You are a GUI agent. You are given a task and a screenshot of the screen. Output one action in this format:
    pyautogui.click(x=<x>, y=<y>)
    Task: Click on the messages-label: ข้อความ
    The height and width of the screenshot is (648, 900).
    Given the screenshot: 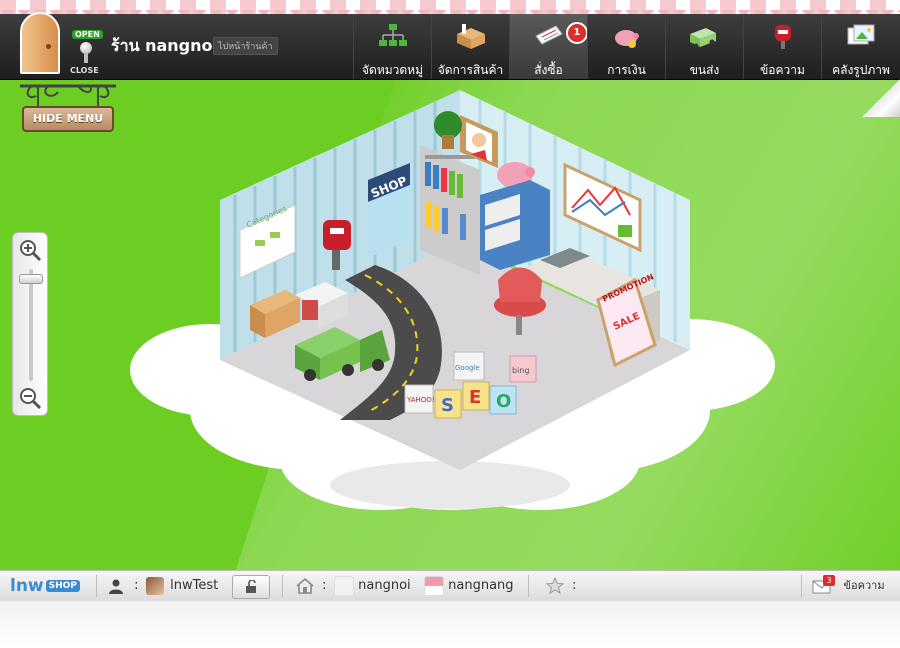 What is the action you would take?
    pyautogui.click(x=864, y=585)
    